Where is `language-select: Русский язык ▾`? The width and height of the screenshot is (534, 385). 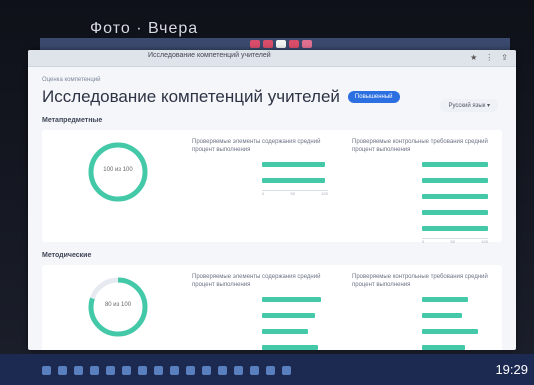 language-select: Русский язык ▾ is located at coordinates (469, 105).